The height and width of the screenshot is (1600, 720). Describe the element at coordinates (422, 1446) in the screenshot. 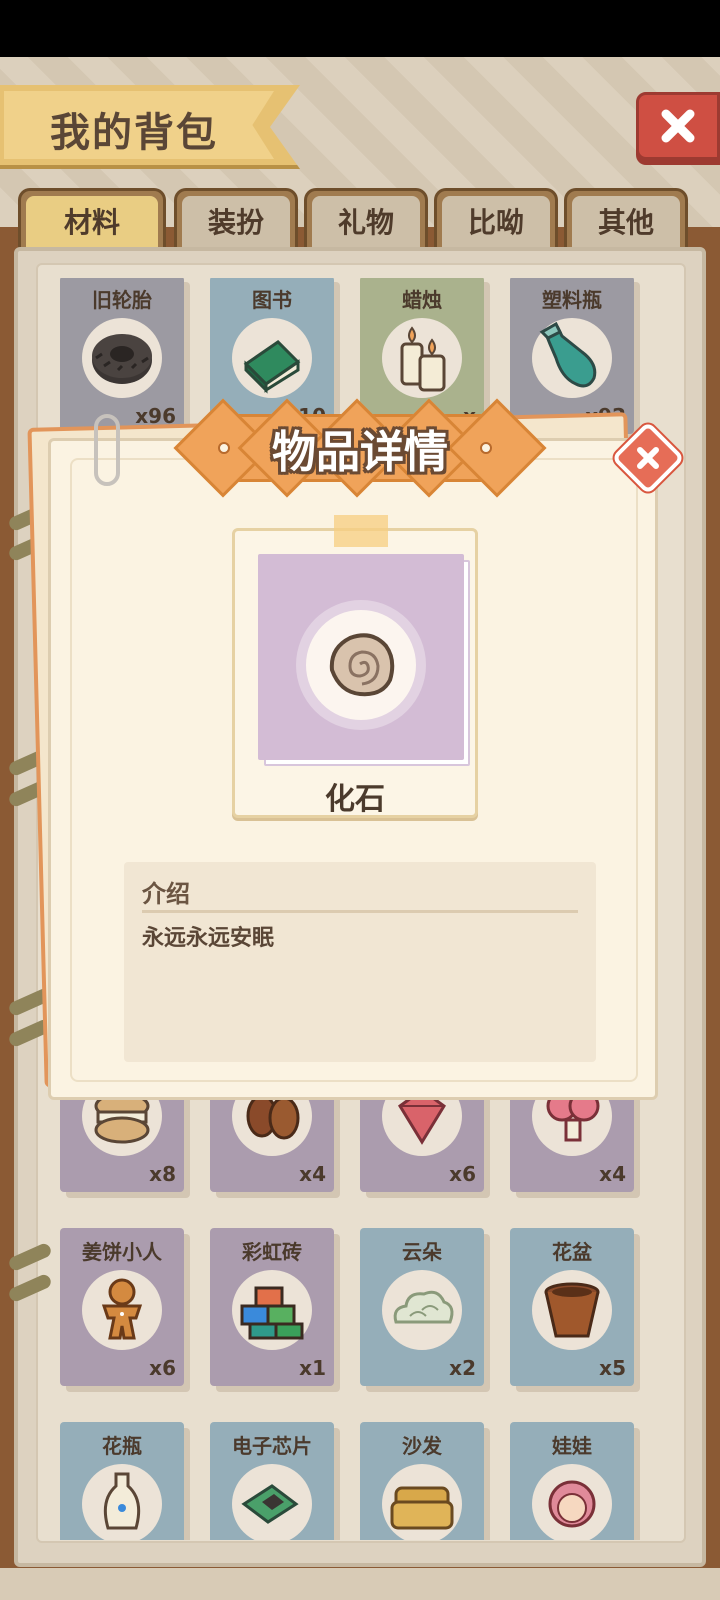

I see `item-name: 沙发` at that location.